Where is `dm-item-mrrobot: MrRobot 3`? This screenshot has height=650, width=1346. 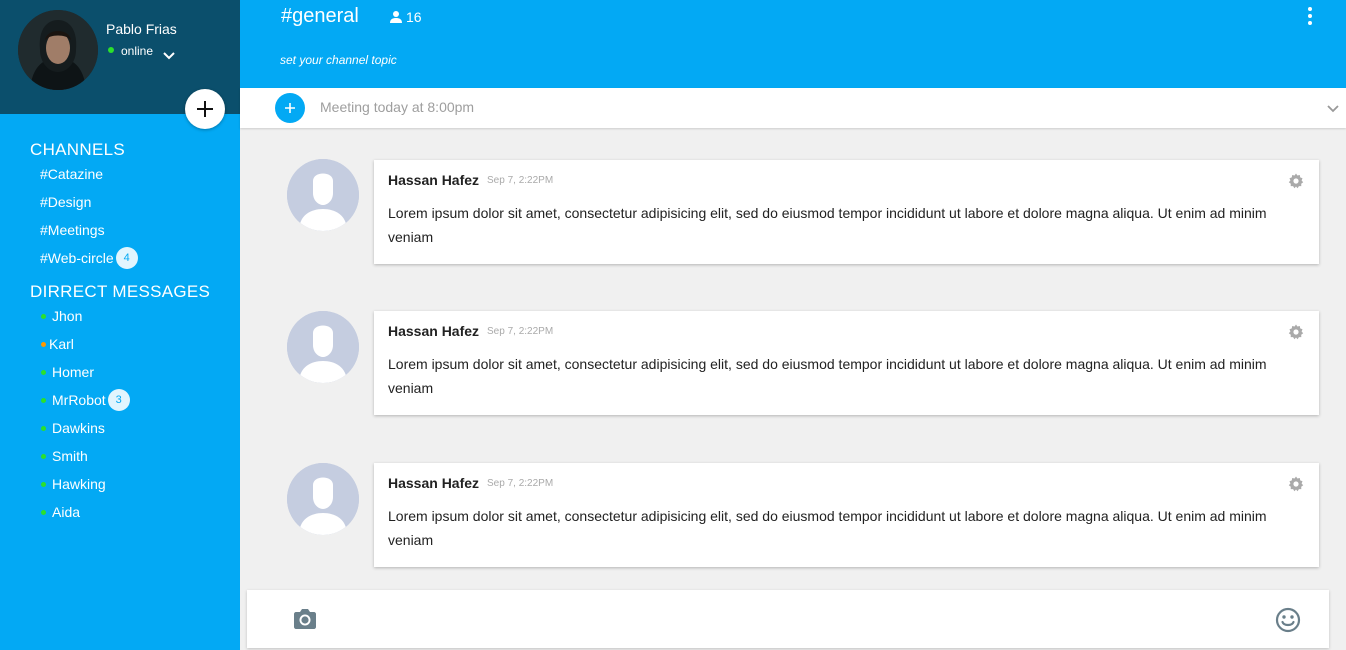 dm-item-mrrobot: MrRobot 3 is located at coordinates (85, 400).